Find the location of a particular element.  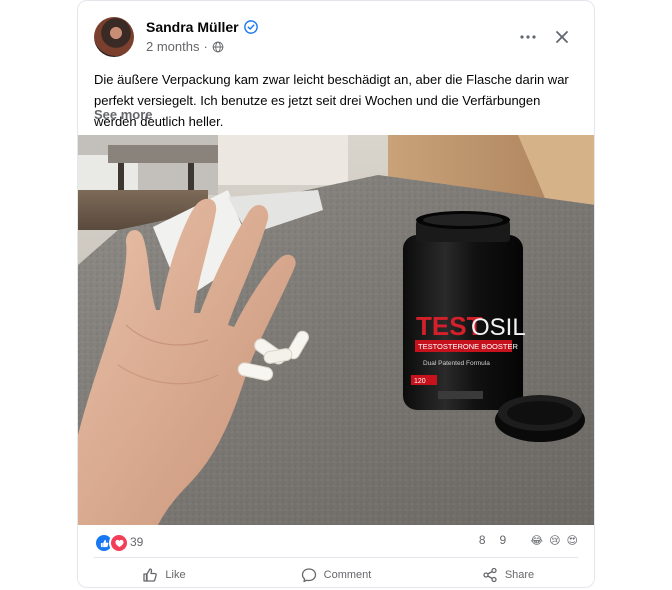

bottle-count-text: 120 is located at coordinates (420, 381).